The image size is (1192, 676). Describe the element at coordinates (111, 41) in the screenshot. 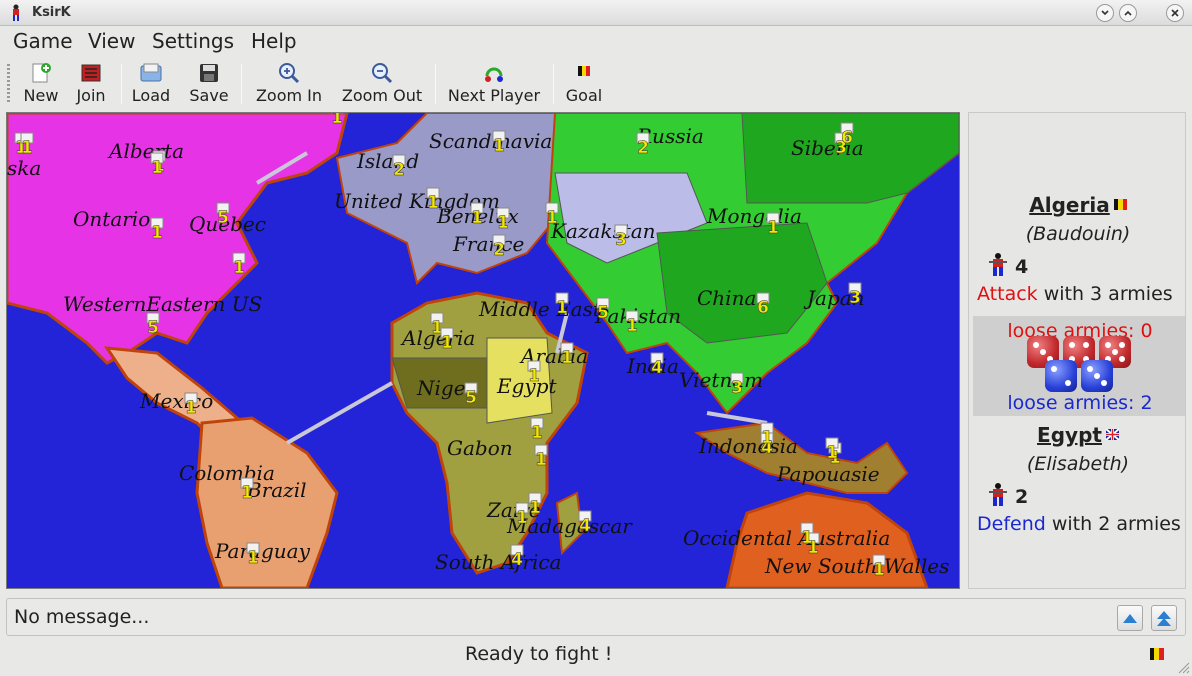

I see `menu-view: View` at that location.